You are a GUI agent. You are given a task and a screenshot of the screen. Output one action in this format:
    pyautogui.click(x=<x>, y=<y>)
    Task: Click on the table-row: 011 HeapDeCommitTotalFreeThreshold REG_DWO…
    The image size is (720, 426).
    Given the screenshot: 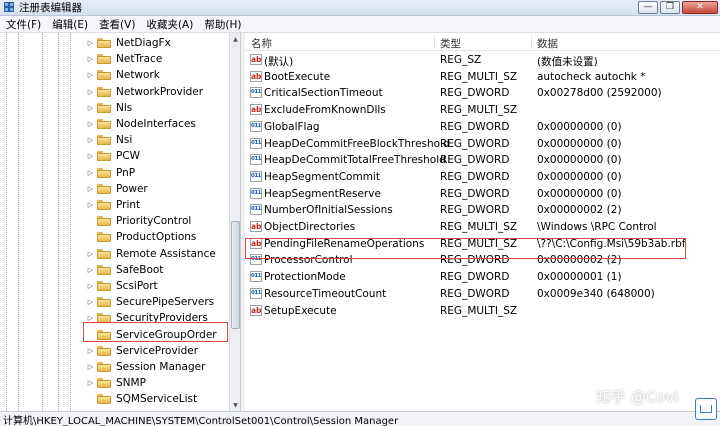 What is the action you would take?
    pyautogui.click(x=482, y=160)
    